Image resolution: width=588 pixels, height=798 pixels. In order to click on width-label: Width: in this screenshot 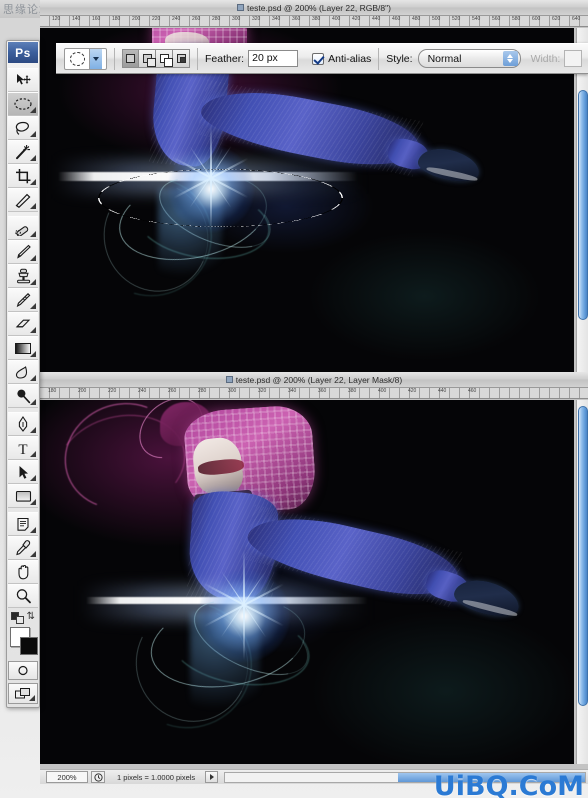, I will do `click(545, 58)`.